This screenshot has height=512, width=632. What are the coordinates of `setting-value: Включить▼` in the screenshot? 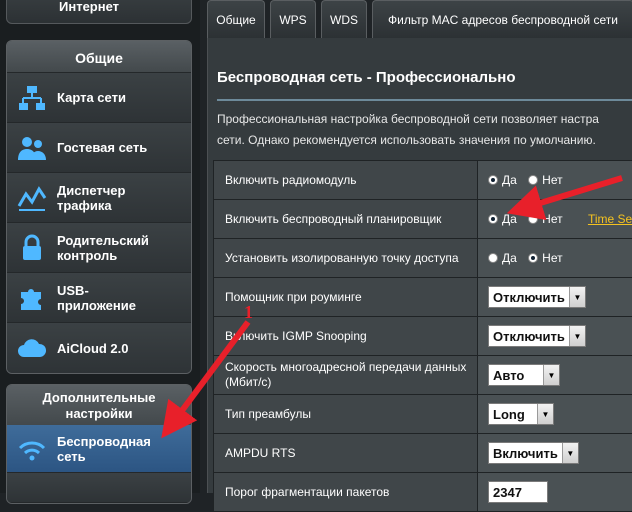 It's located at (555, 453).